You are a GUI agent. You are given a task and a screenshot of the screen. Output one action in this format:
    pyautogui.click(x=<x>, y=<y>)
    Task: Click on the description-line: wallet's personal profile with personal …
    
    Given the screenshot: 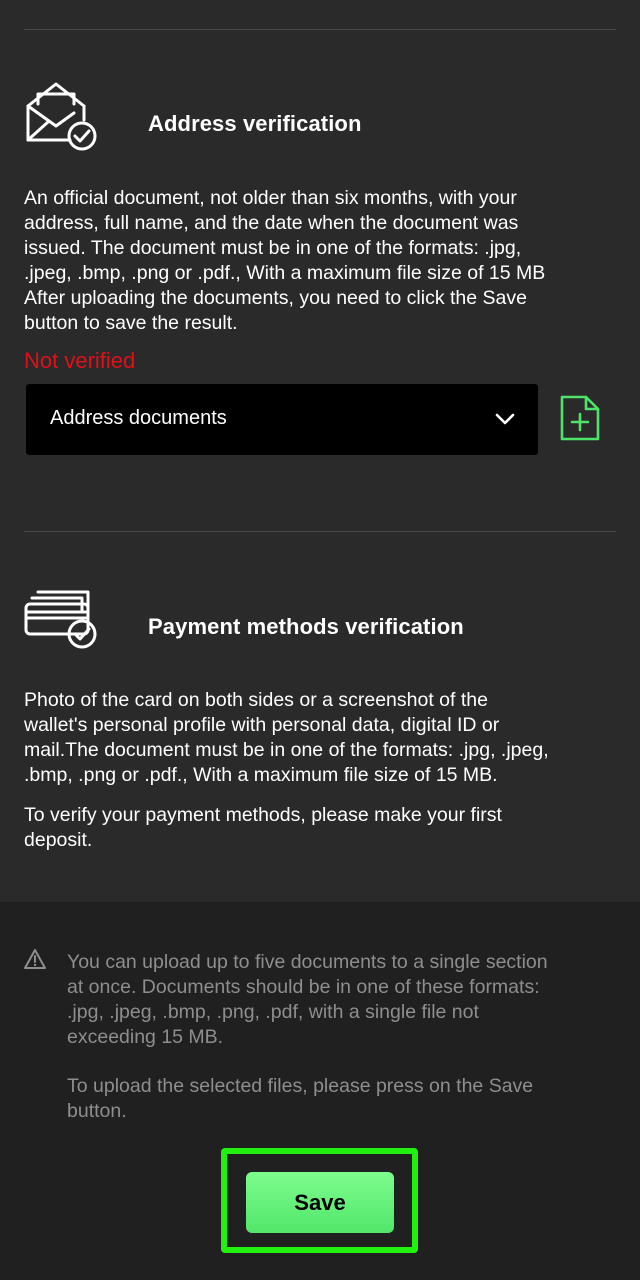 What is the action you would take?
    pyautogui.click(x=262, y=725)
    